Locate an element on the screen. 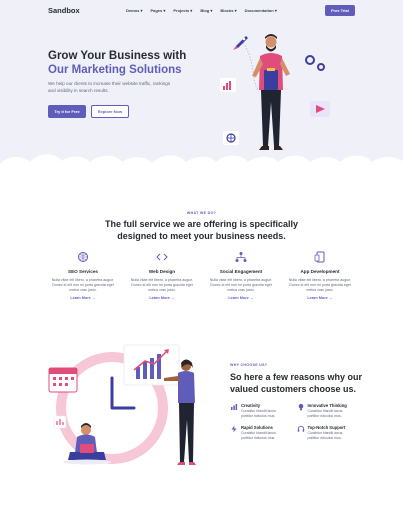  service-name: SEO Services is located at coordinates (83, 271).